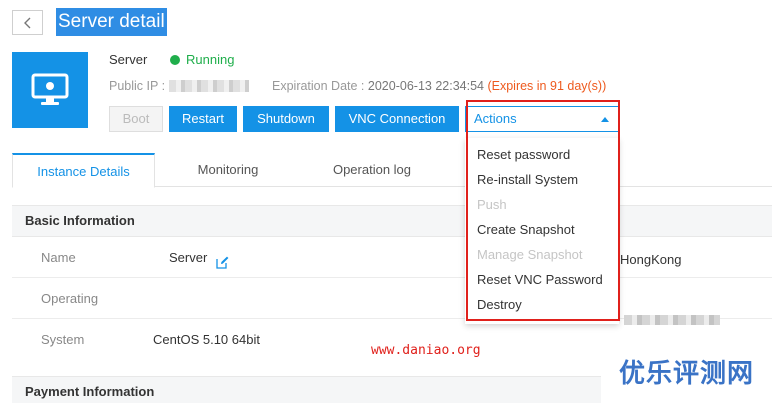 The width and height of the screenshot is (772, 403). Describe the element at coordinates (547, 86) in the screenshot. I see `expires-note: (Expires in 91 day(s))` at that location.